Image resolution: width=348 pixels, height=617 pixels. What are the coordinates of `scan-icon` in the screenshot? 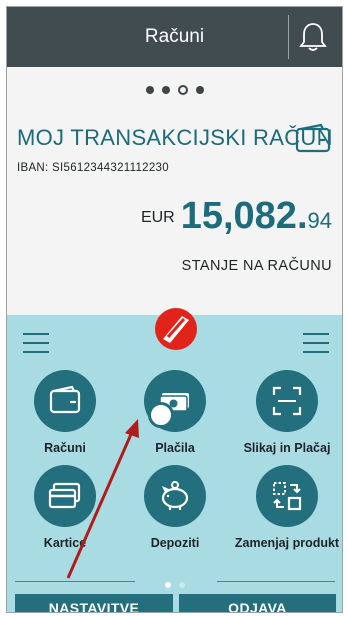 It's located at (287, 401).